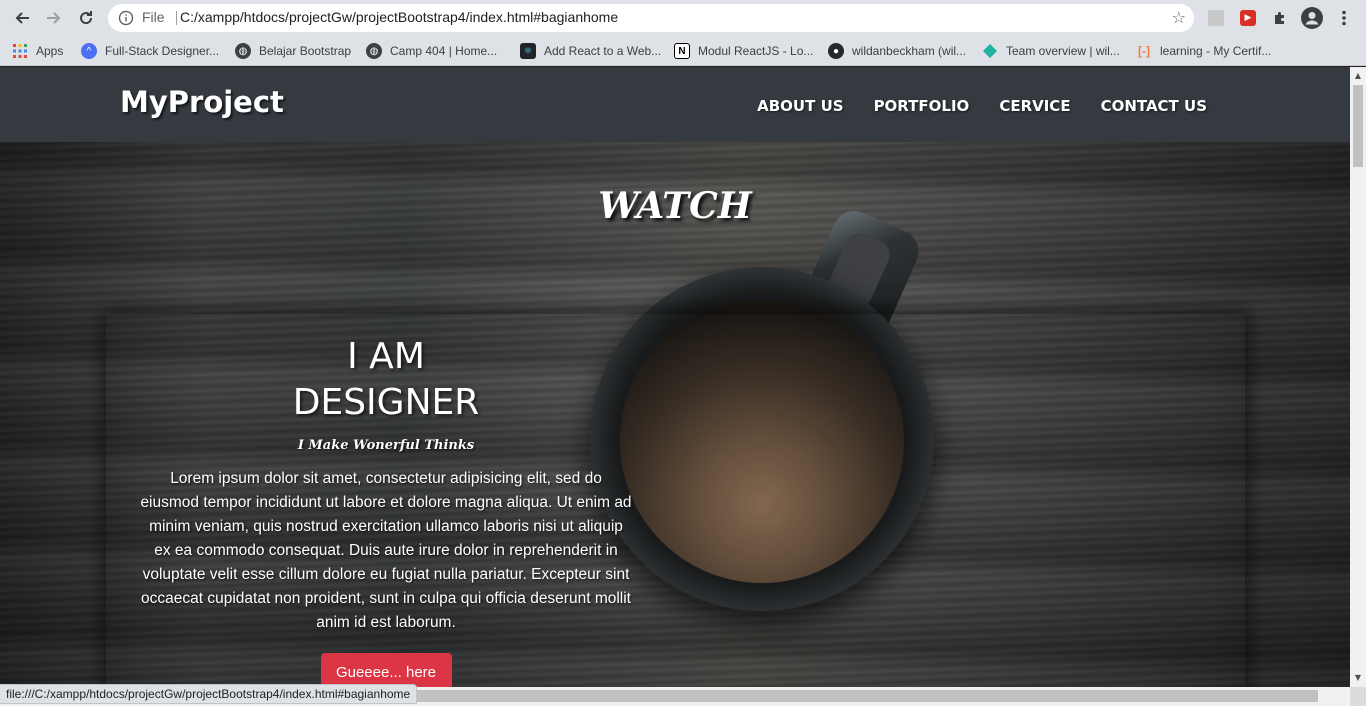 The height and width of the screenshot is (706, 1366). I want to click on github-icon: ●, so click(836, 51).